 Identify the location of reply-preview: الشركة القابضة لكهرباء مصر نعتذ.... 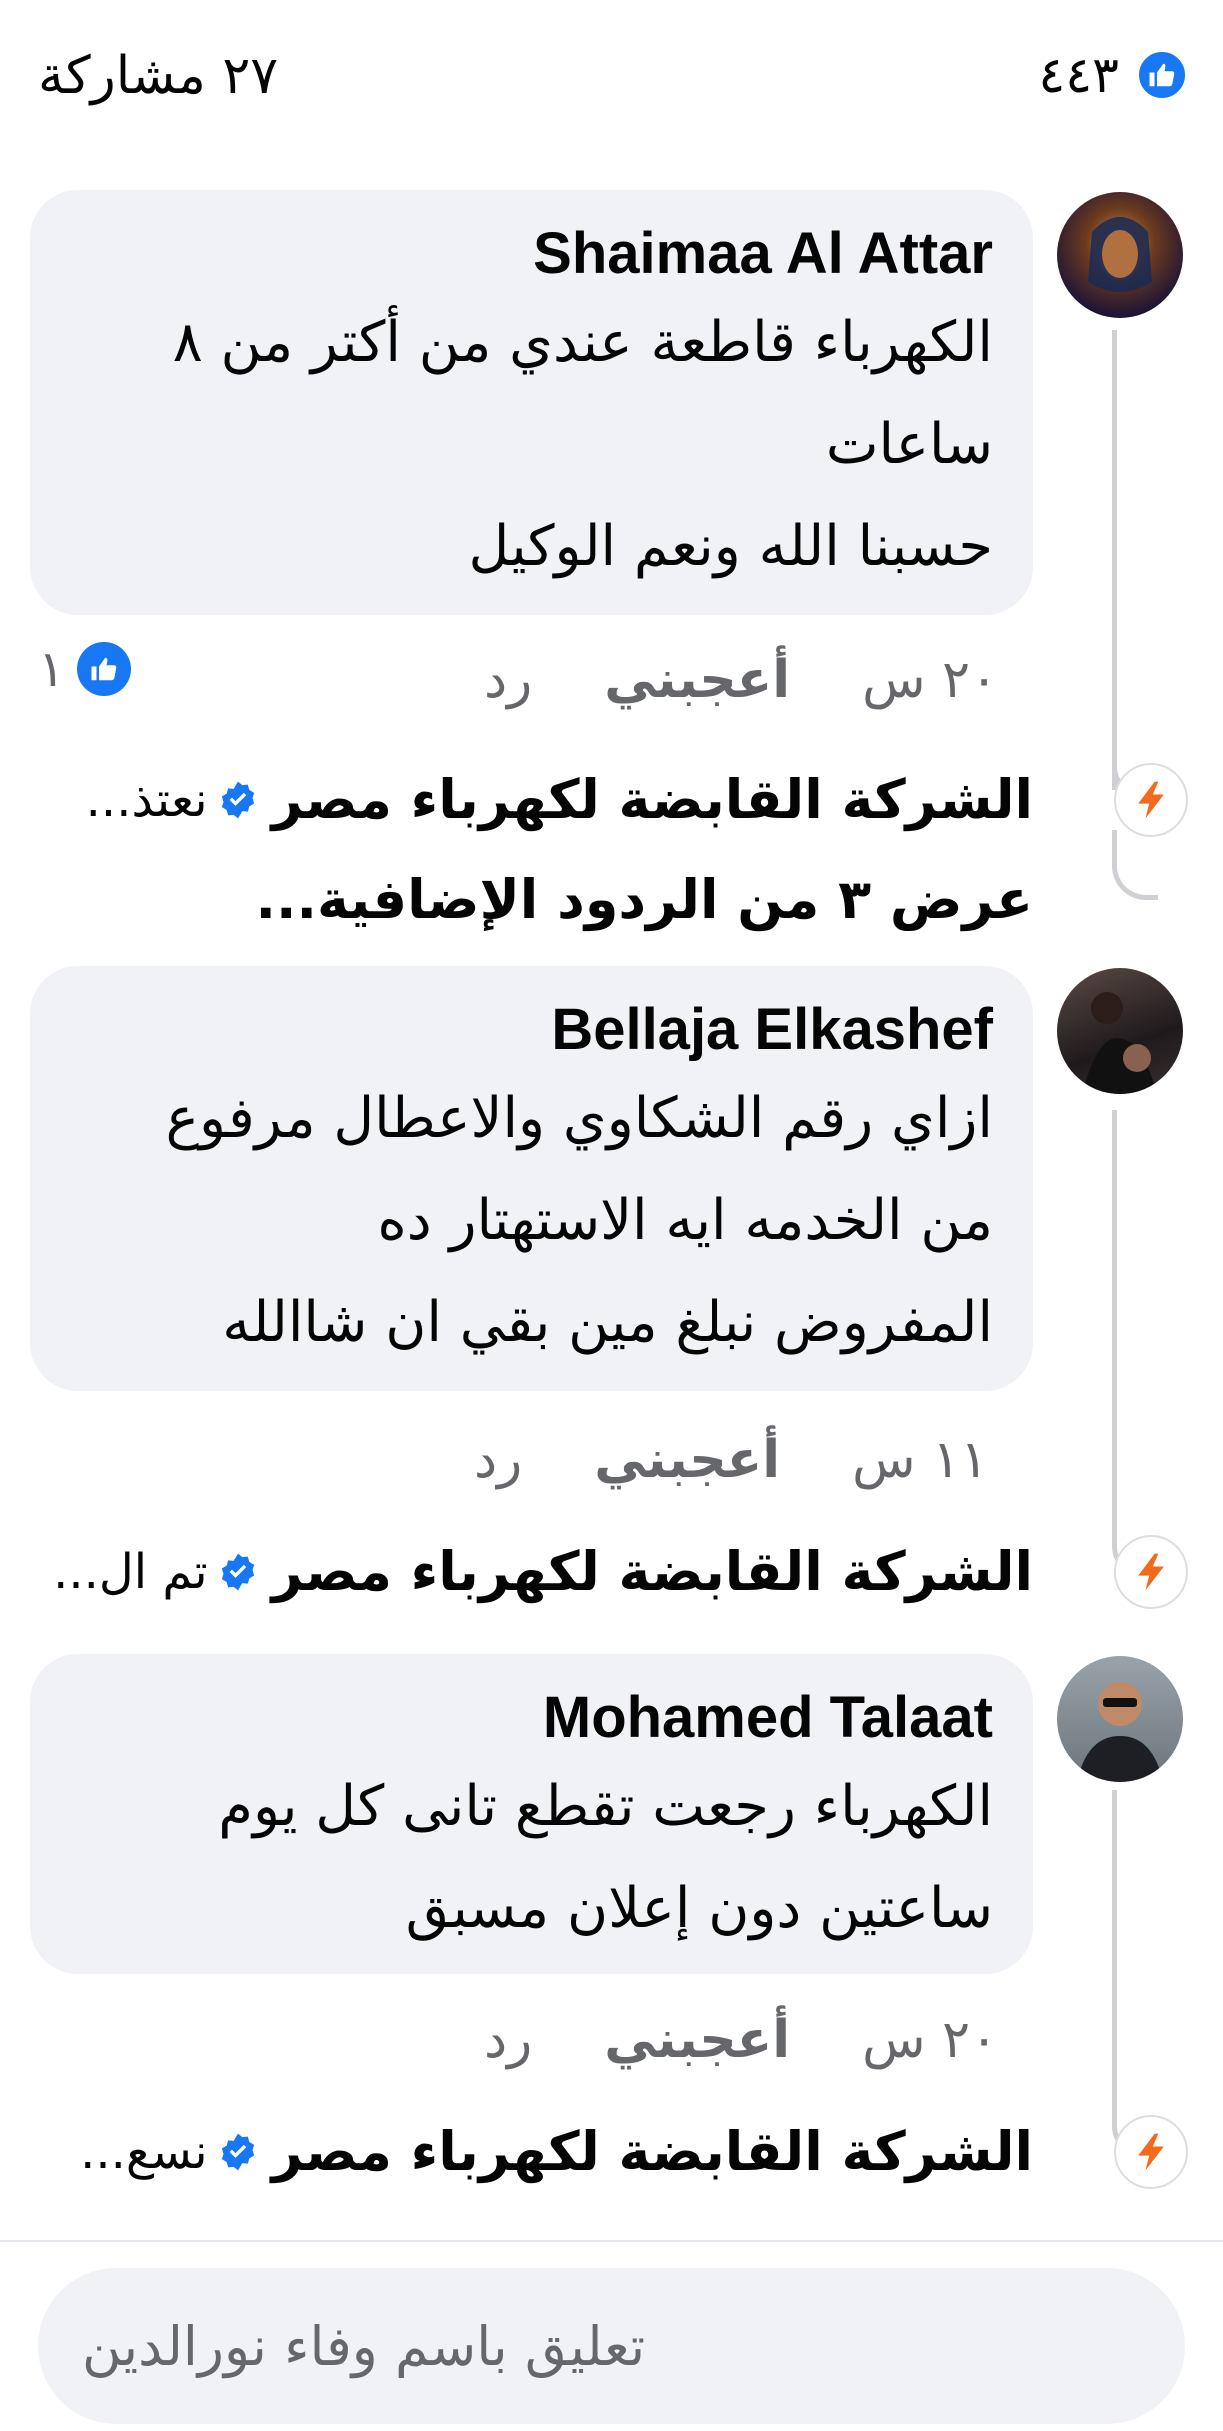
(600, 799).